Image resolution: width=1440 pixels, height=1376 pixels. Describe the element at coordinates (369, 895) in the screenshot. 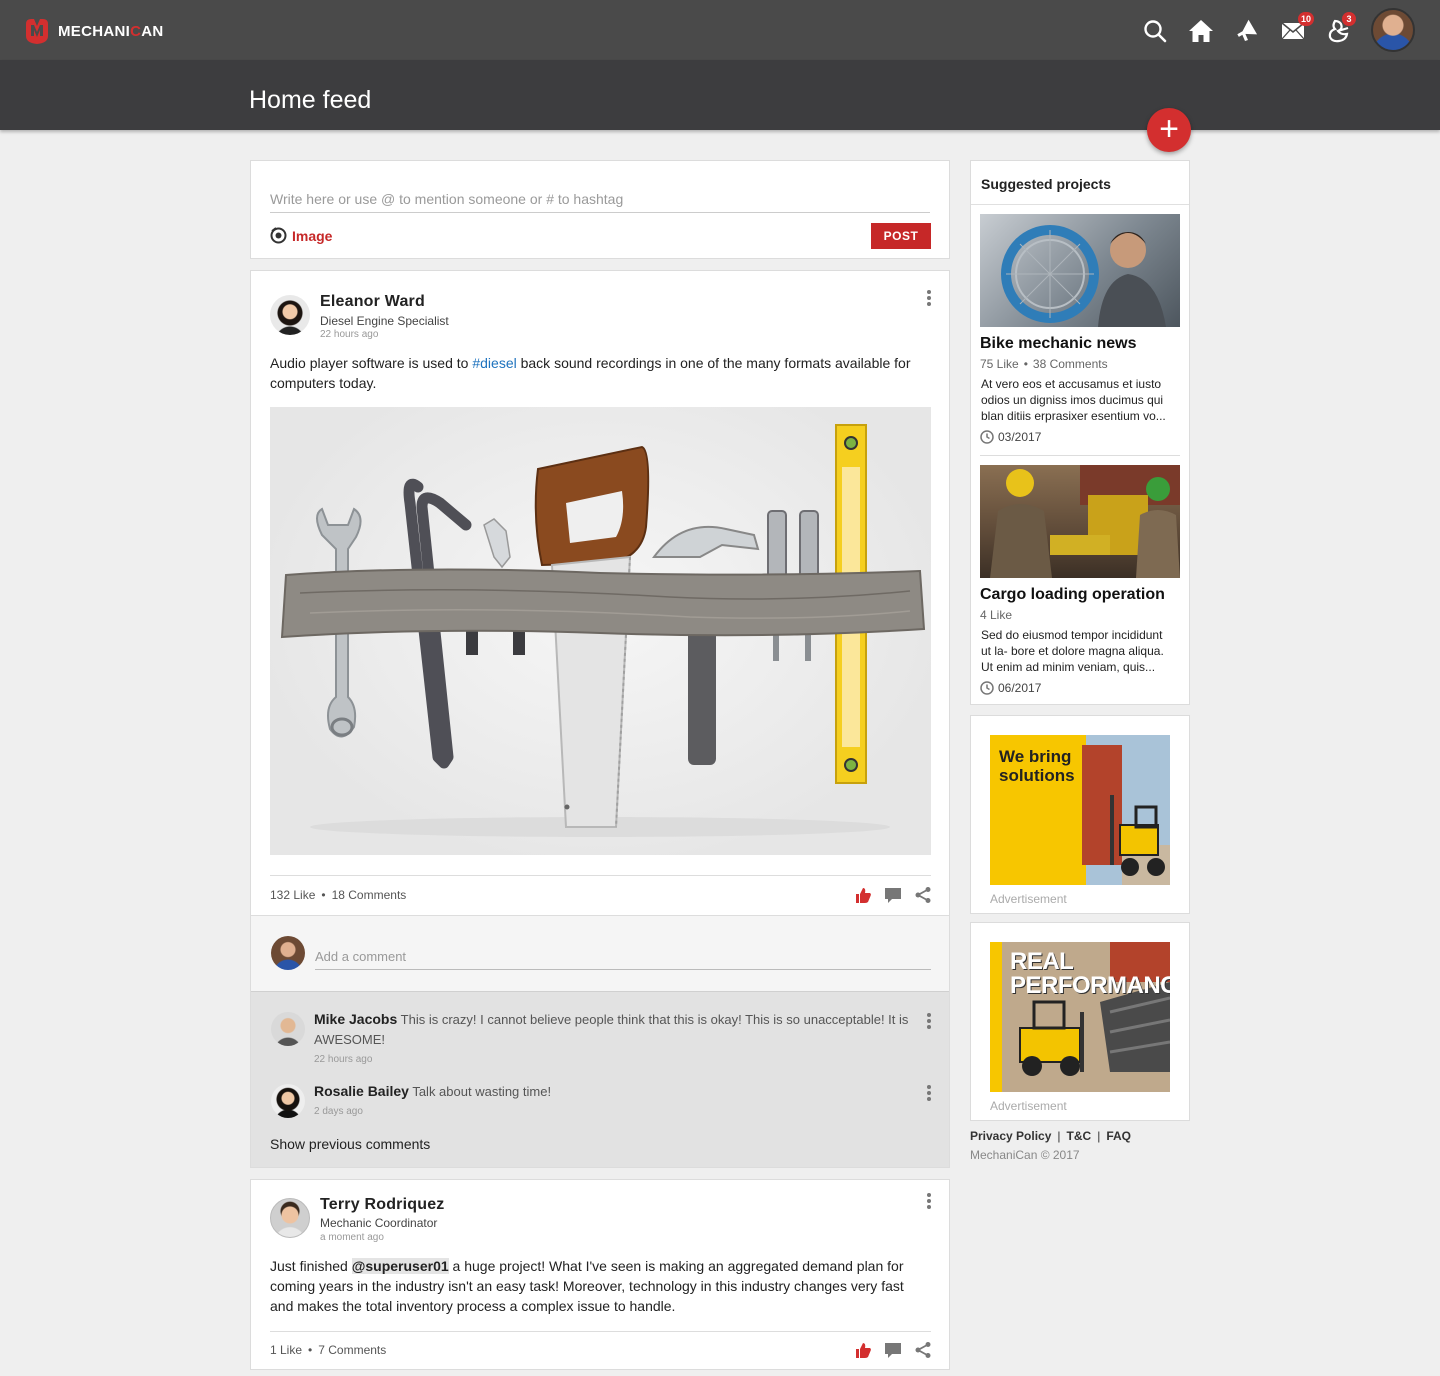

I see `comment-count: 18 Comments` at that location.